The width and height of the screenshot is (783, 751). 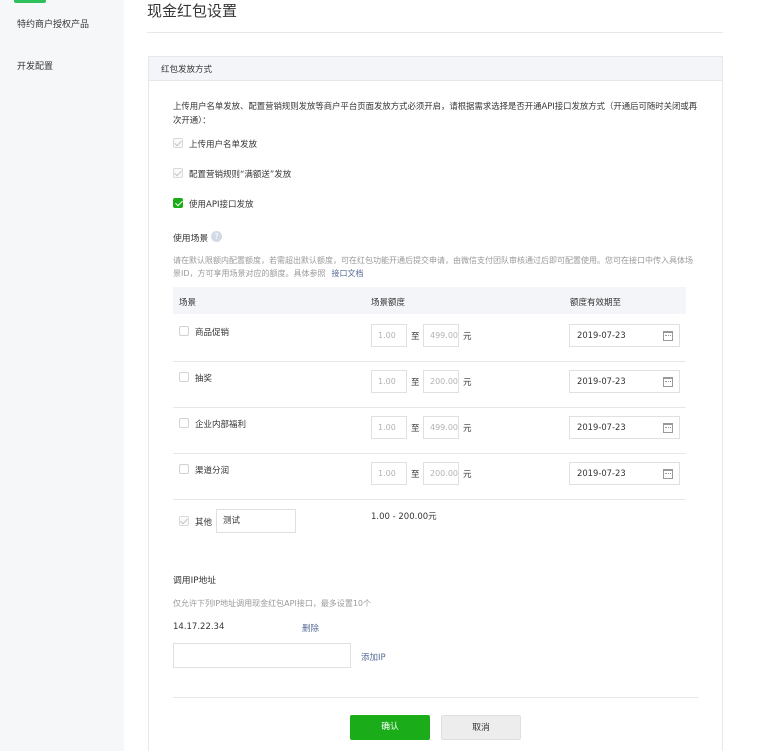 I want to click on sidebar-item-merchant-auth: 特约商户授权产品, so click(x=53, y=23).